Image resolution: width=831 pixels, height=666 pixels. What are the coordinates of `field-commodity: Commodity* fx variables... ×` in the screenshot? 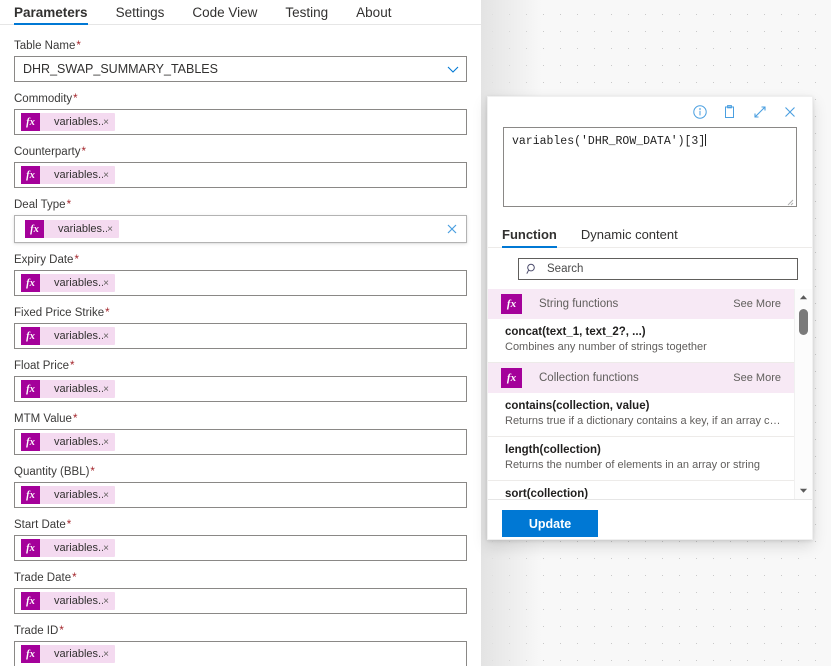 It's located at (240, 113).